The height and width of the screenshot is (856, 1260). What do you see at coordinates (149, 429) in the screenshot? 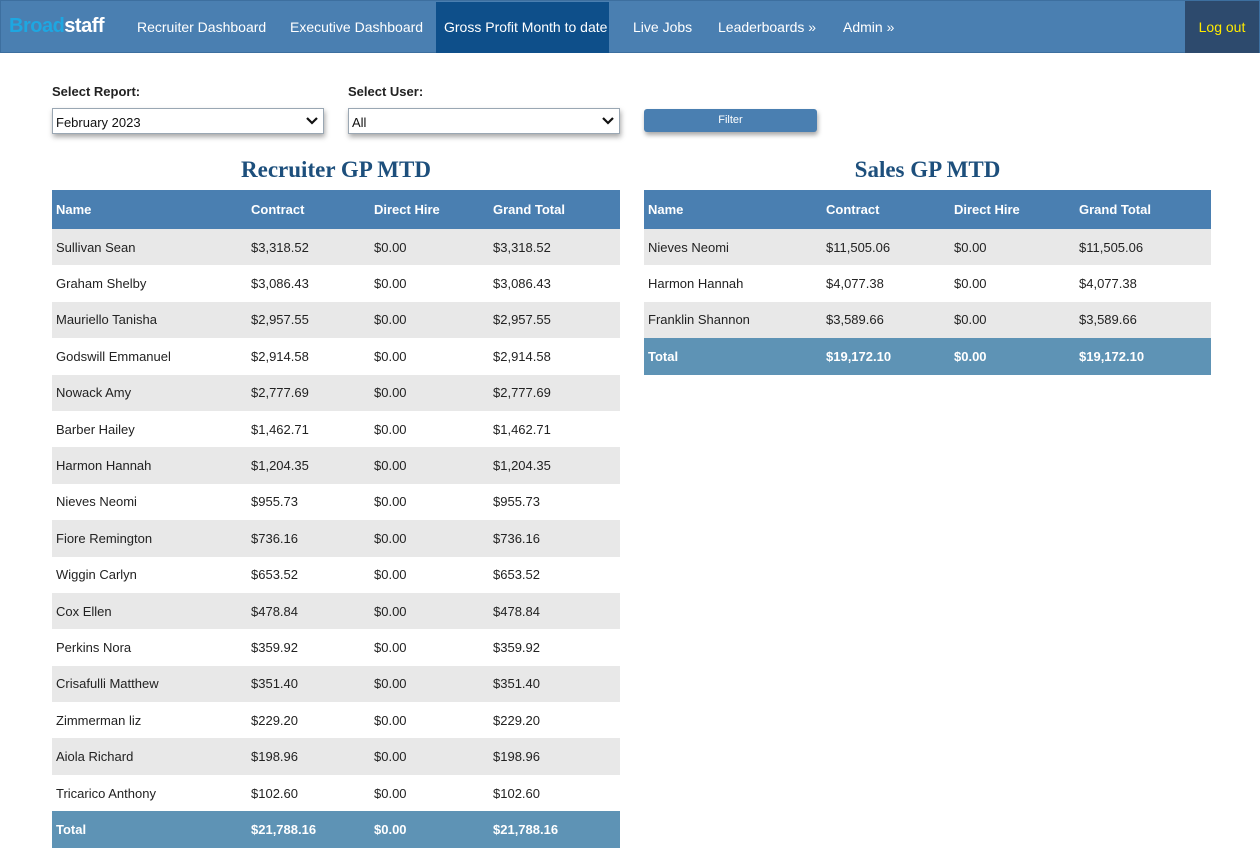
I see `cell-name: Barber Hailey` at bounding box center [149, 429].